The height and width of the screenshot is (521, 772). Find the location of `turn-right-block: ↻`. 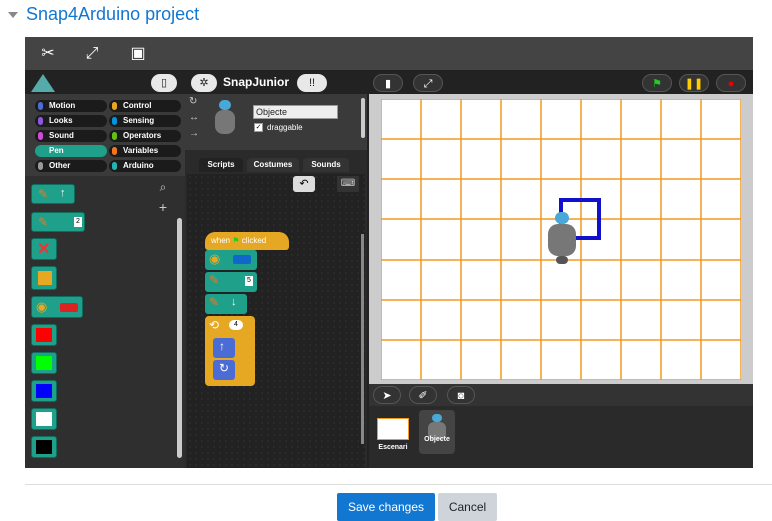

turn-right-block: ↻ is located at coordinates (224, 370).